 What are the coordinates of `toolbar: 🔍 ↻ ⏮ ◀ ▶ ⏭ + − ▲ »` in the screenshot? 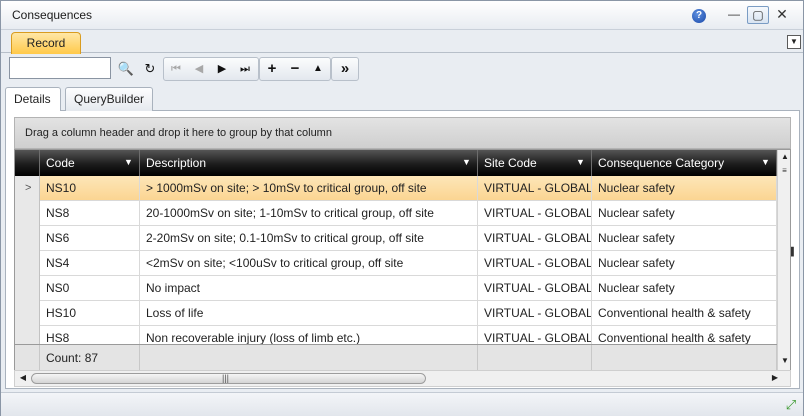 It's located at (185, 69).